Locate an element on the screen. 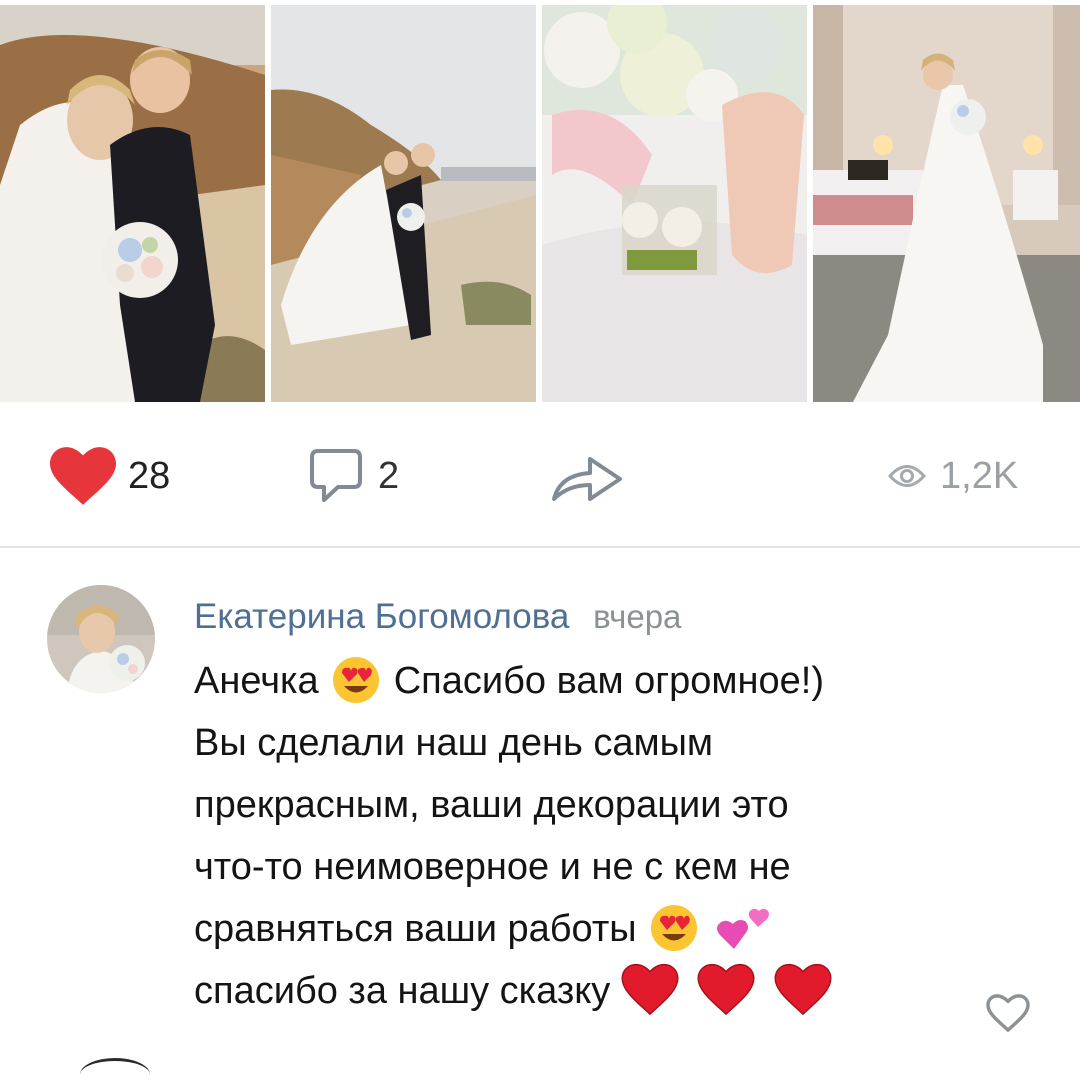  next-comment-avatar is located at coordinates (115, 1074).